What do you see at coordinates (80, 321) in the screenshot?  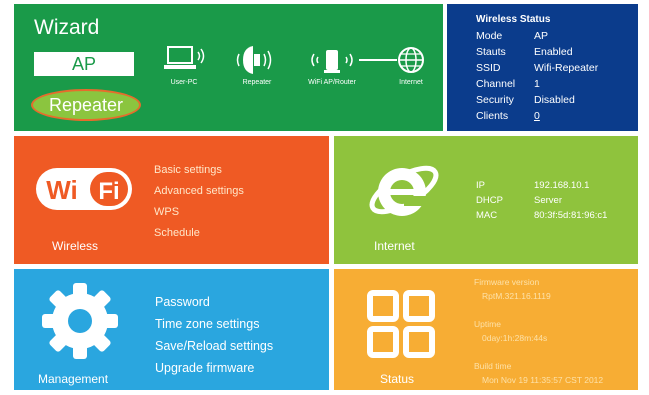 I see `gear-icon` at bounding box center [80, 321].